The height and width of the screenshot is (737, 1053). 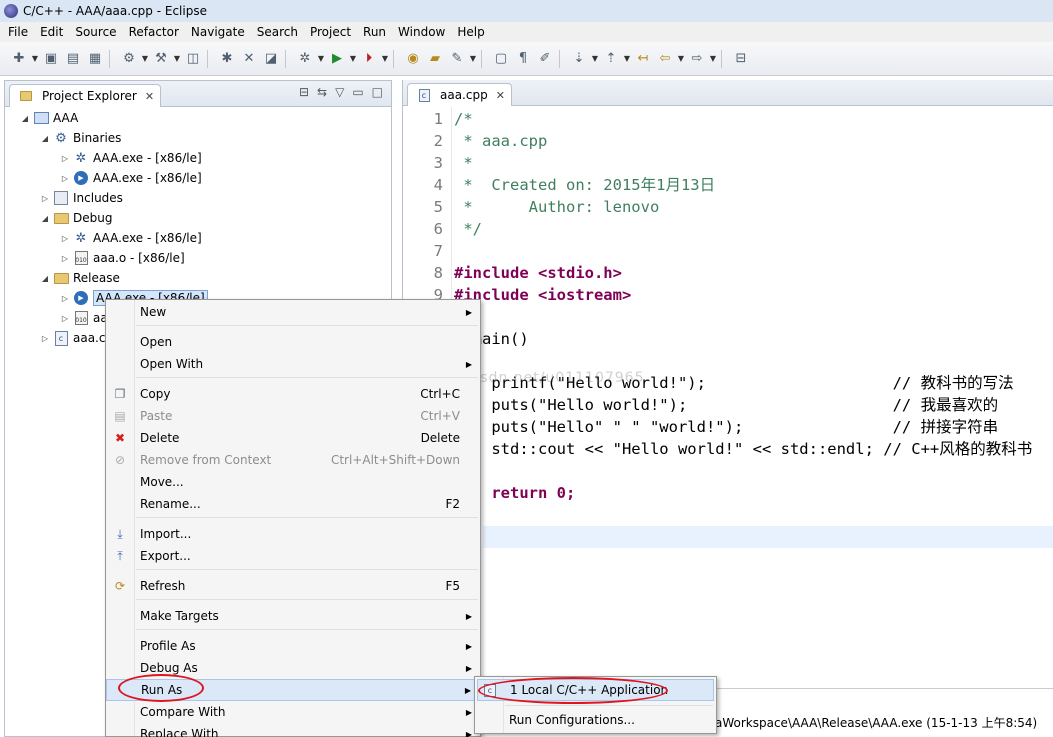 I want to click on tab-aaa-cpp: c aaa.cpp ✕, so click(x=459, y=94).